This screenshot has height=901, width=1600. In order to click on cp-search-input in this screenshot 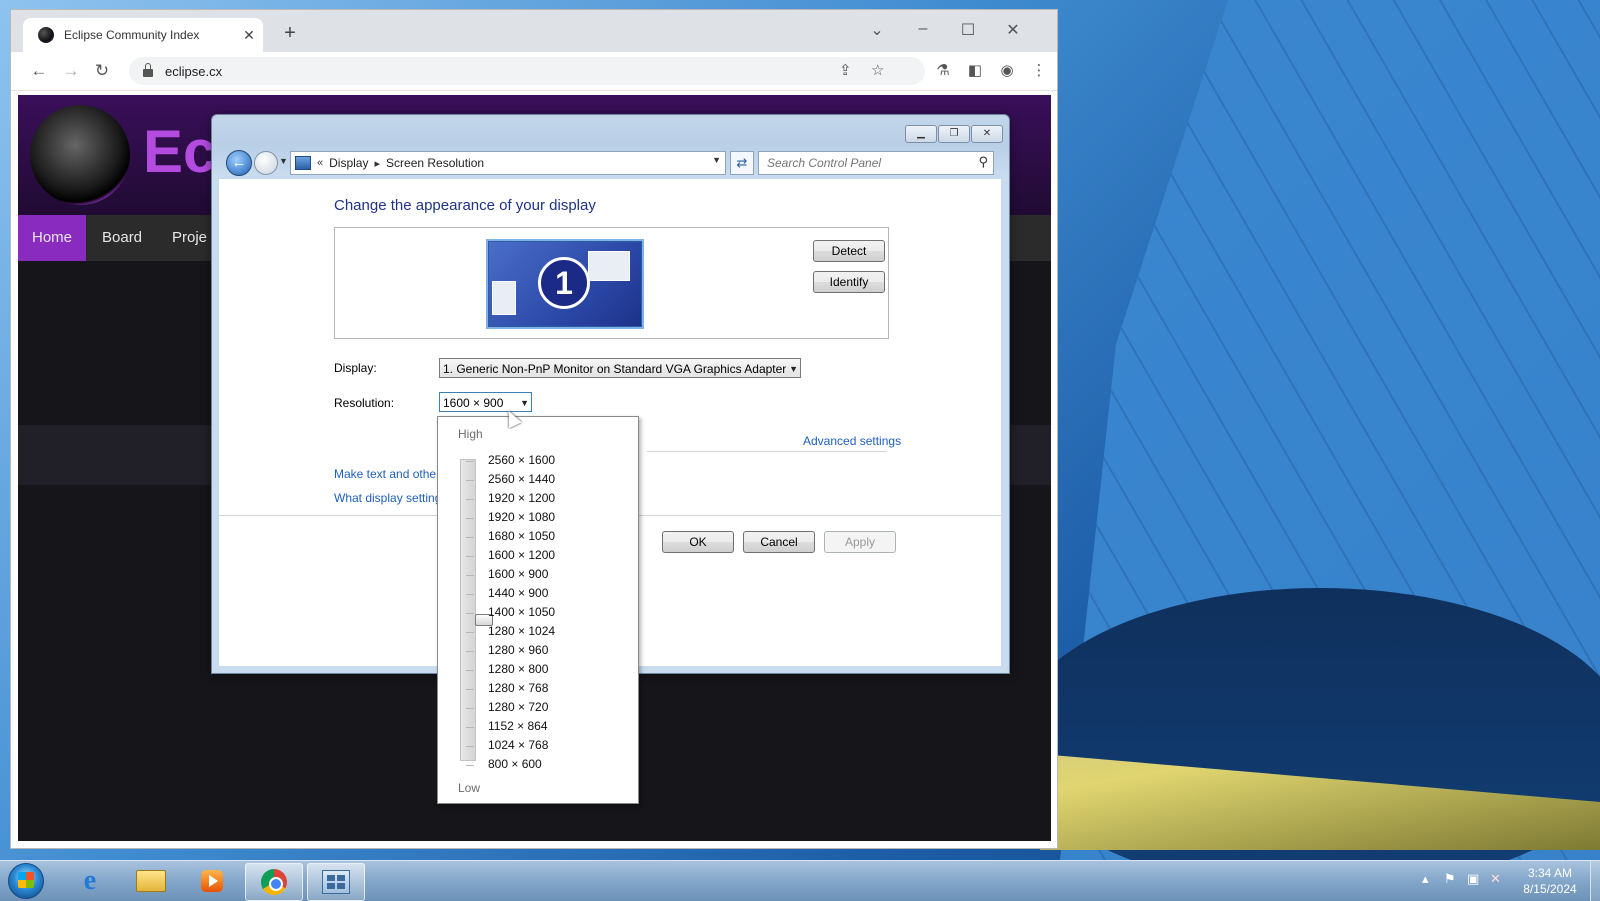, I will do `click(867, 163)`.